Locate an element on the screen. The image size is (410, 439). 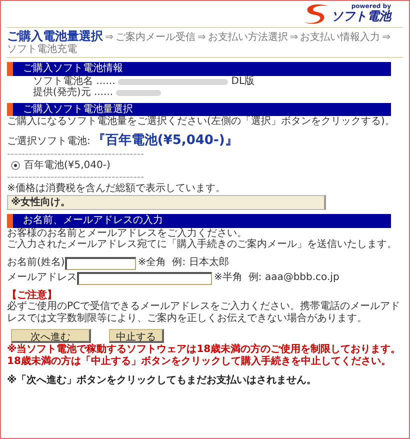
step-label: お支払い情報入力 is located at coordinates (340, 38).